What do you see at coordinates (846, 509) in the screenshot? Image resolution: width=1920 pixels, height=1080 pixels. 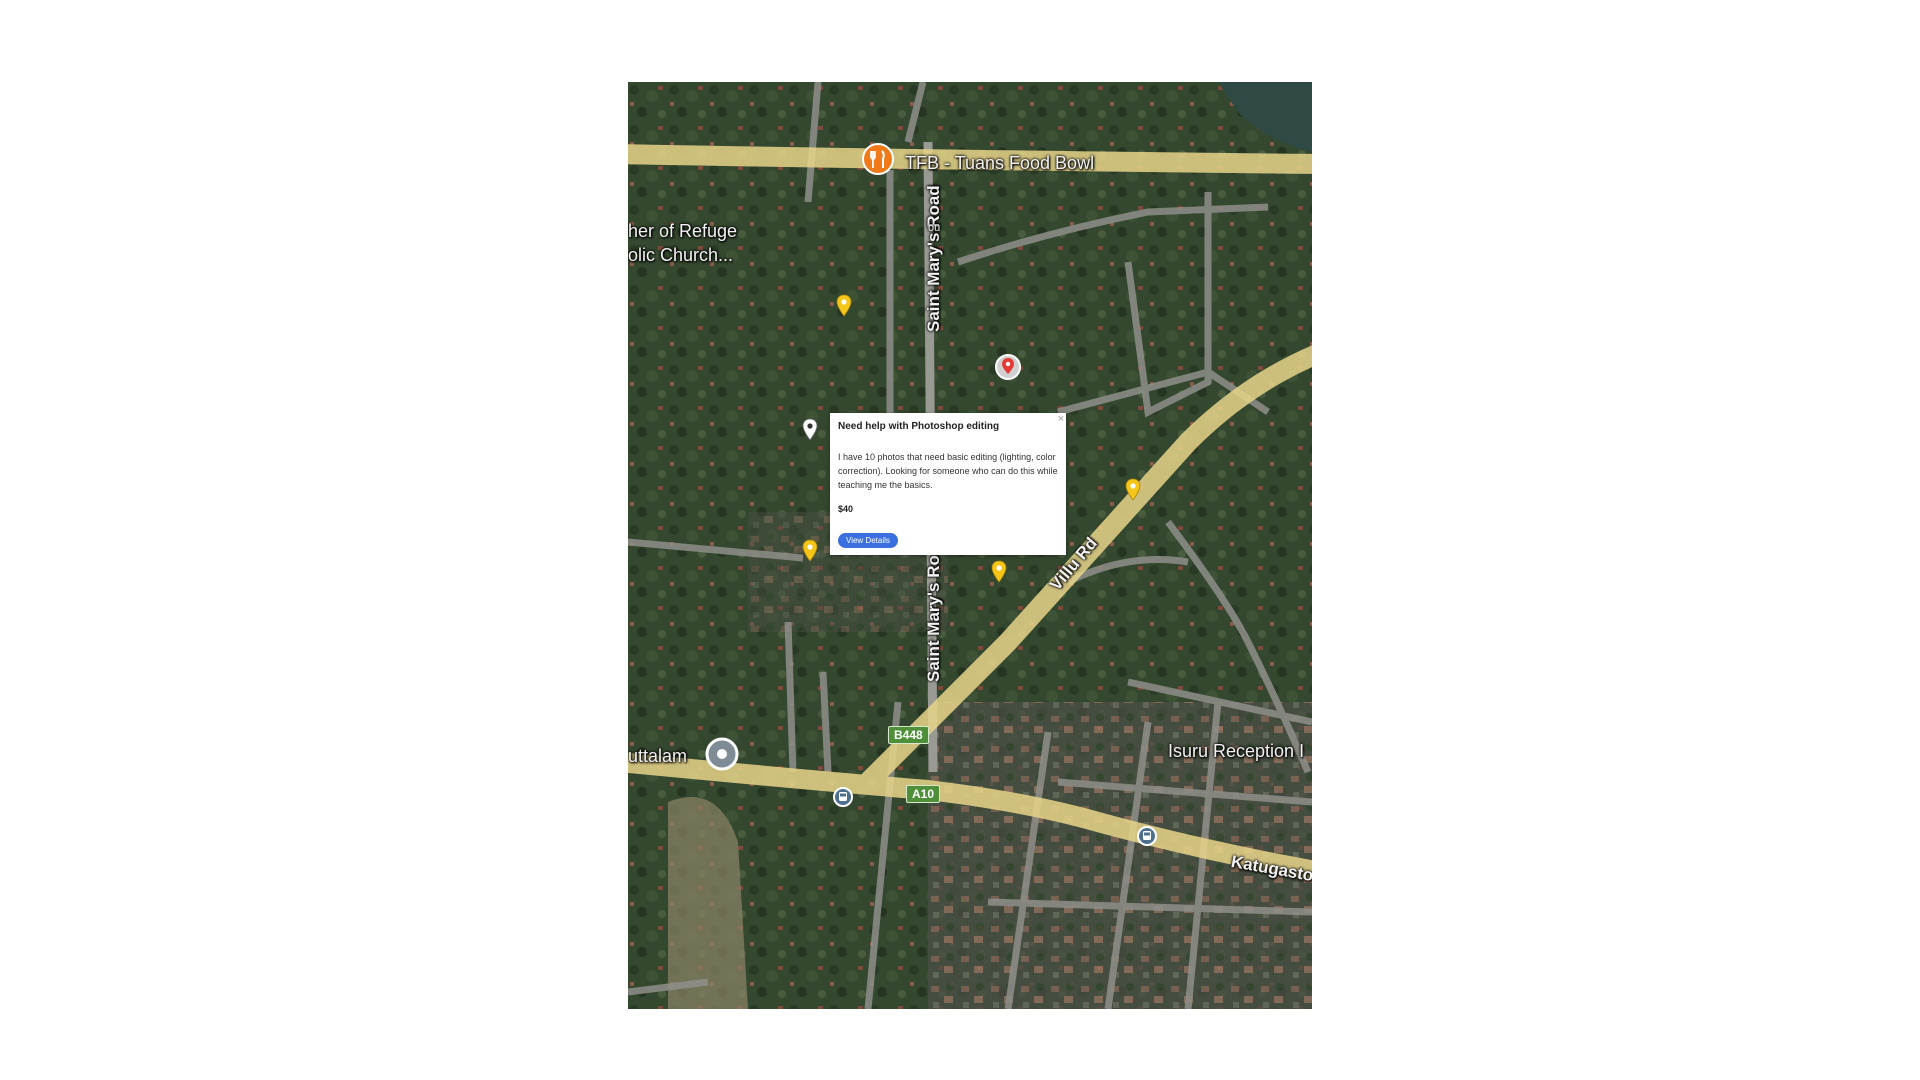 I see `popup-price: $40` at bounding box center [846, 509].